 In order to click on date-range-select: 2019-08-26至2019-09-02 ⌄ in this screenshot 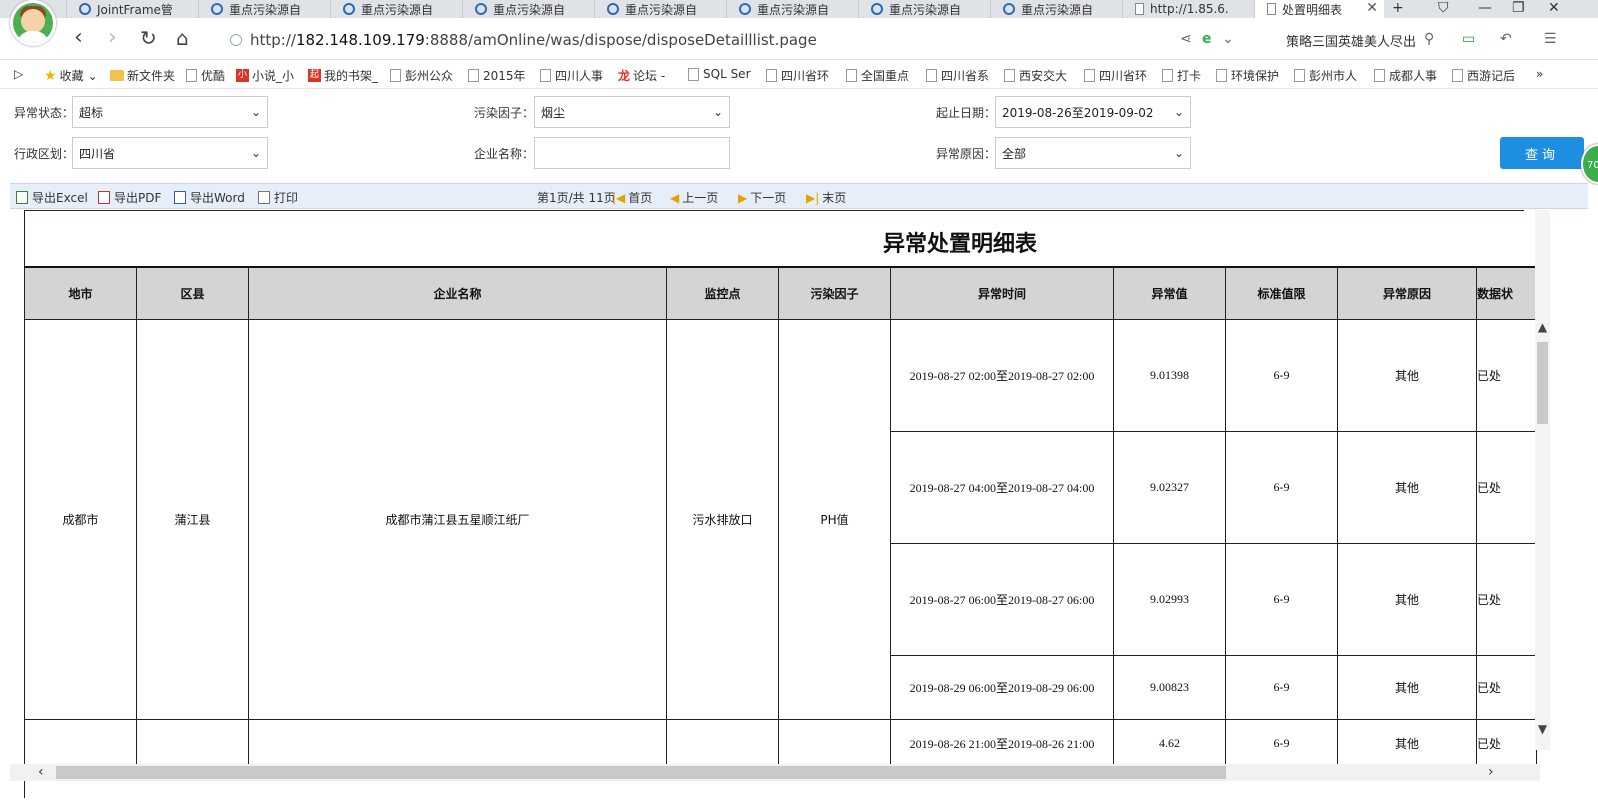, I will do `click(1093, 112)`.